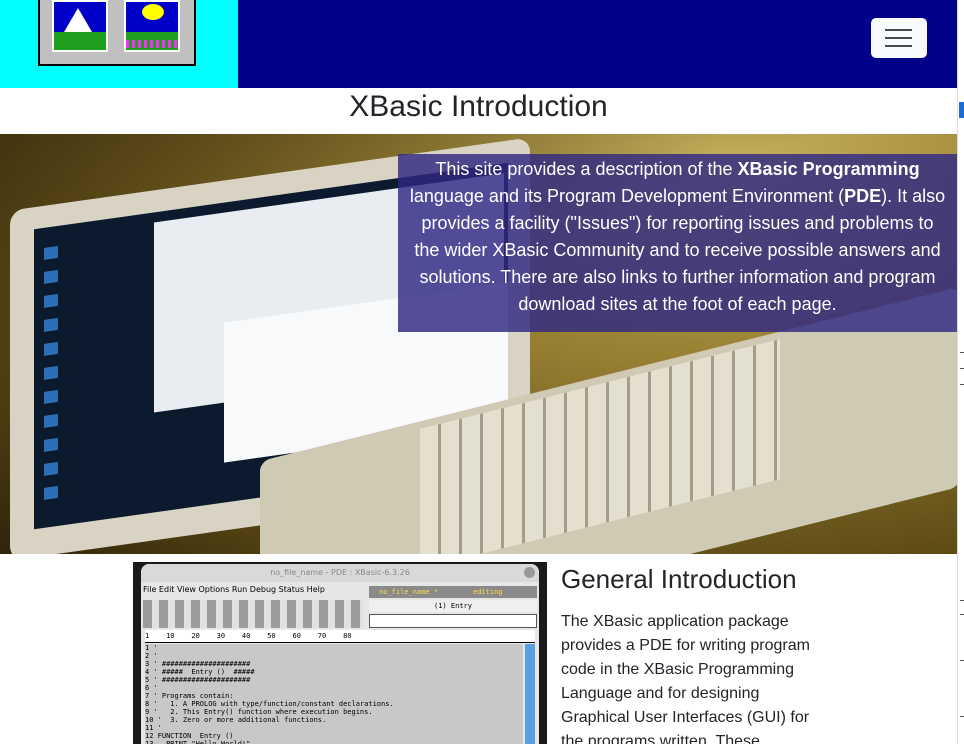  Describe the element at coordinates (152, 26) in the screenshot. I see `logo-pane-sun` at that location.